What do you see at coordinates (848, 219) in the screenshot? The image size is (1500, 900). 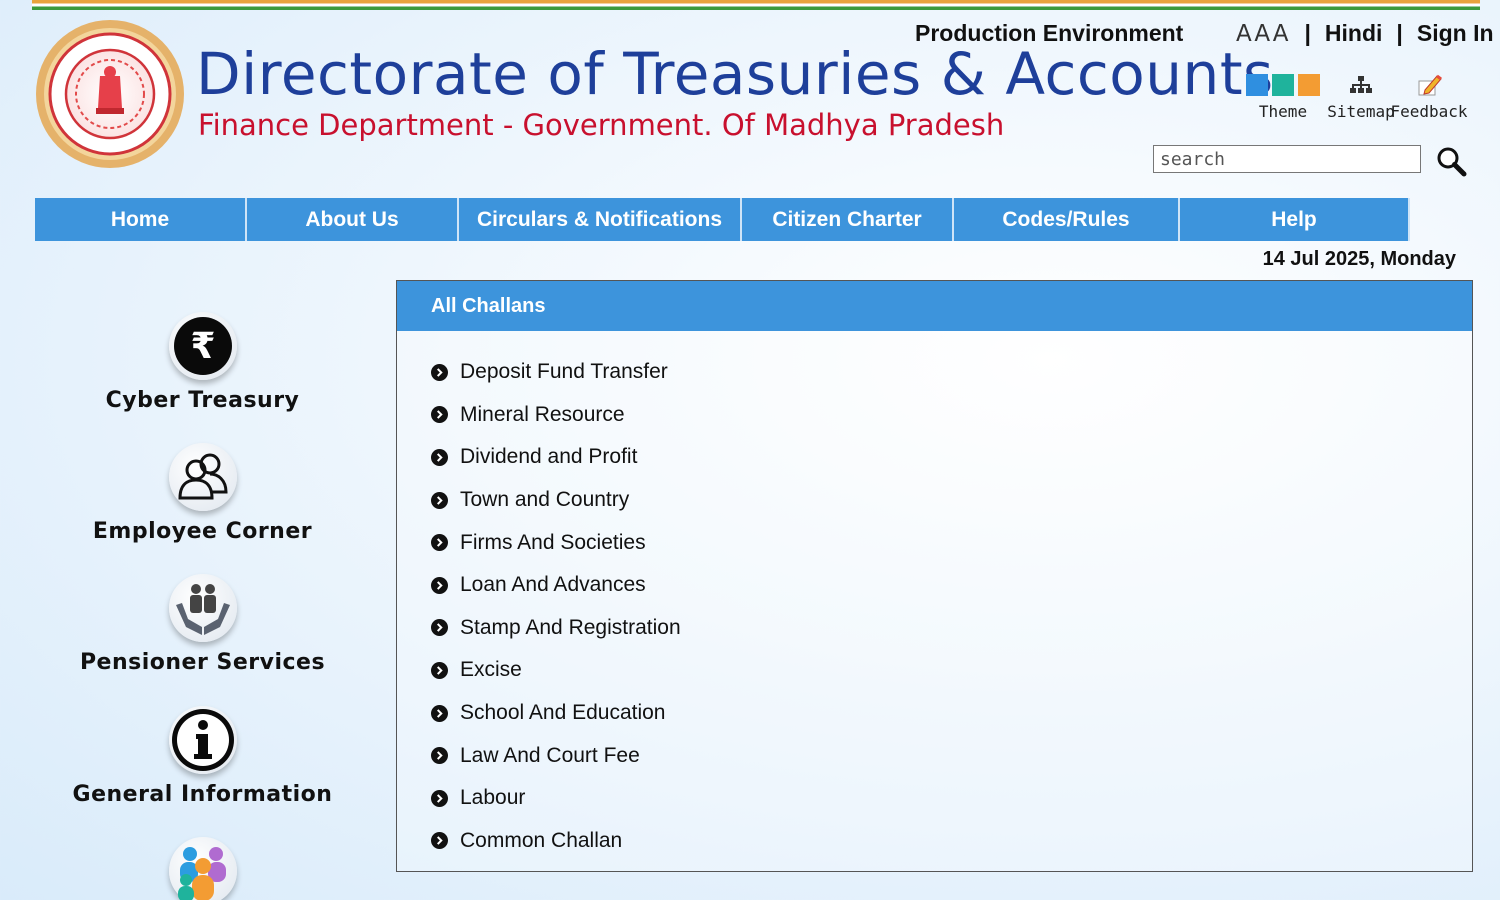 I see `nav-citizen-charter: Citizen Charter` at bounding box center [848, 219].